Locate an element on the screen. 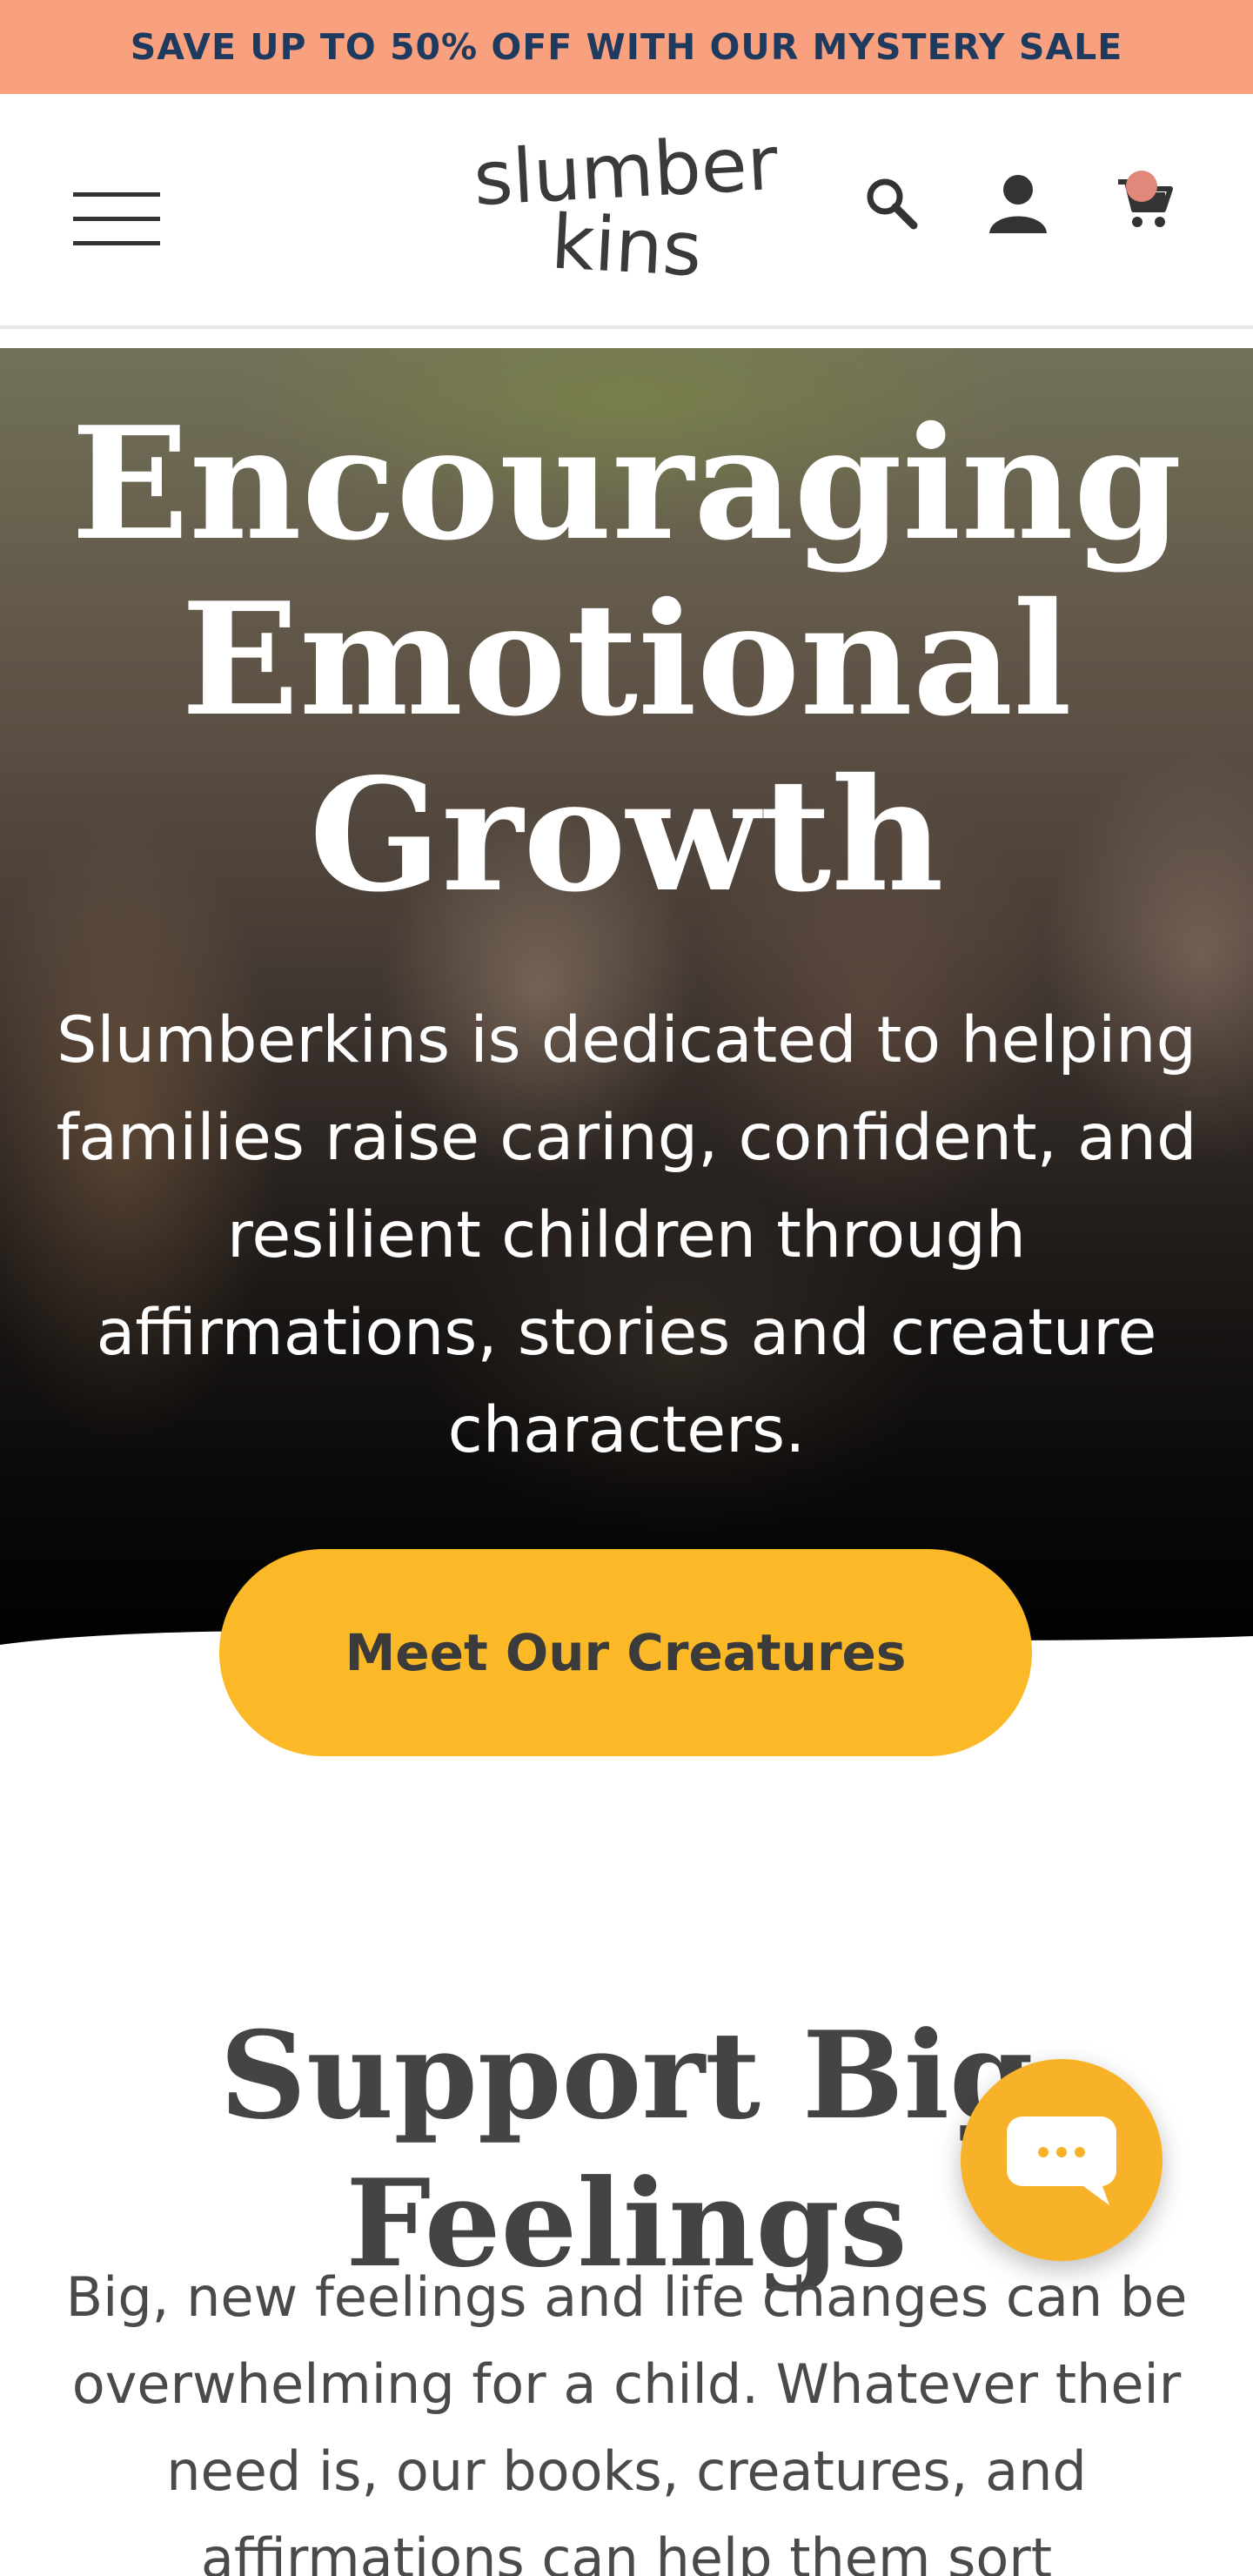 This screenshot has width=1253, height=2576. announcement-bar: SAVE UP TO 50% OFF WITH OUR MYSTERY SALE is located at coordinates (626, 47).